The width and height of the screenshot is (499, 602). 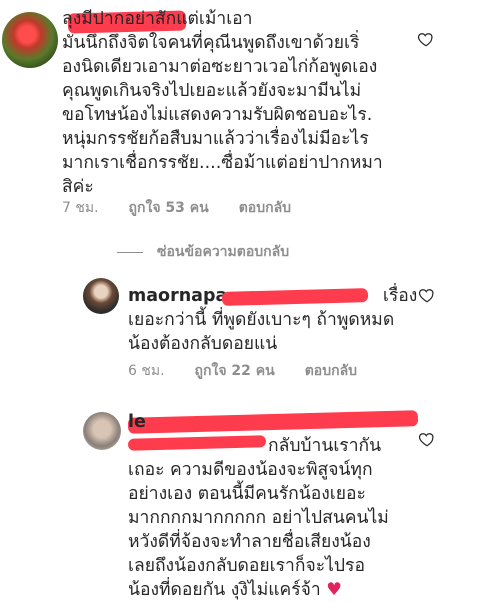 I want to click on comment-time: 7 ชม., so click(x=80, y=208).